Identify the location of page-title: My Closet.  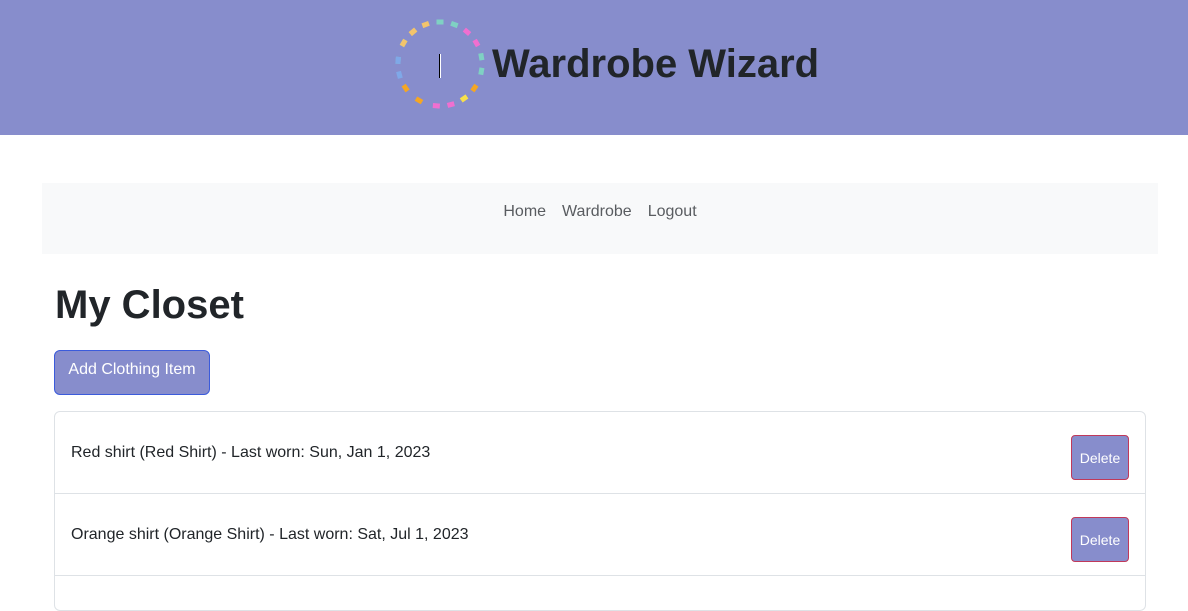
(149, 305).